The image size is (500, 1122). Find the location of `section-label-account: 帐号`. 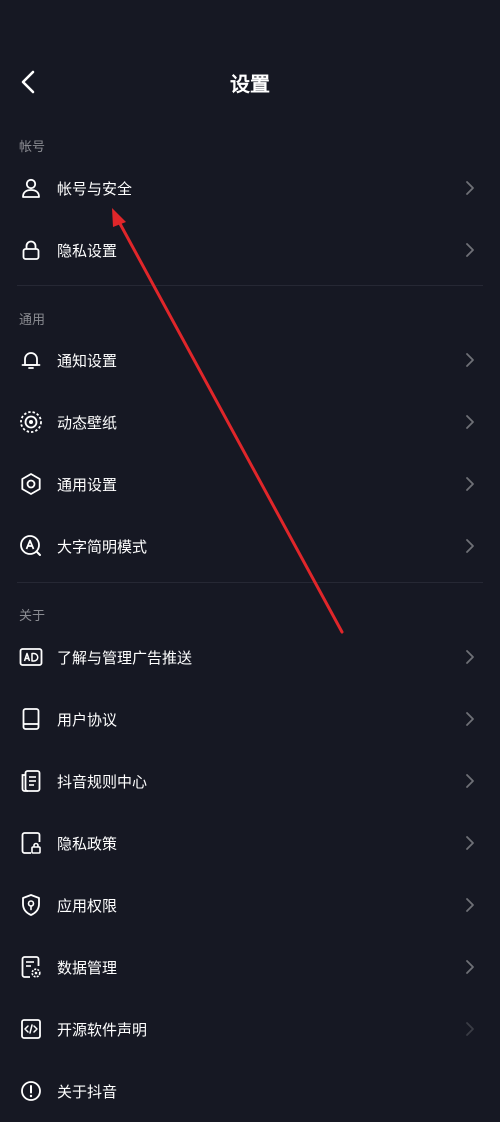

section-label-account: 帐号 is located at coordinates (32, 147).